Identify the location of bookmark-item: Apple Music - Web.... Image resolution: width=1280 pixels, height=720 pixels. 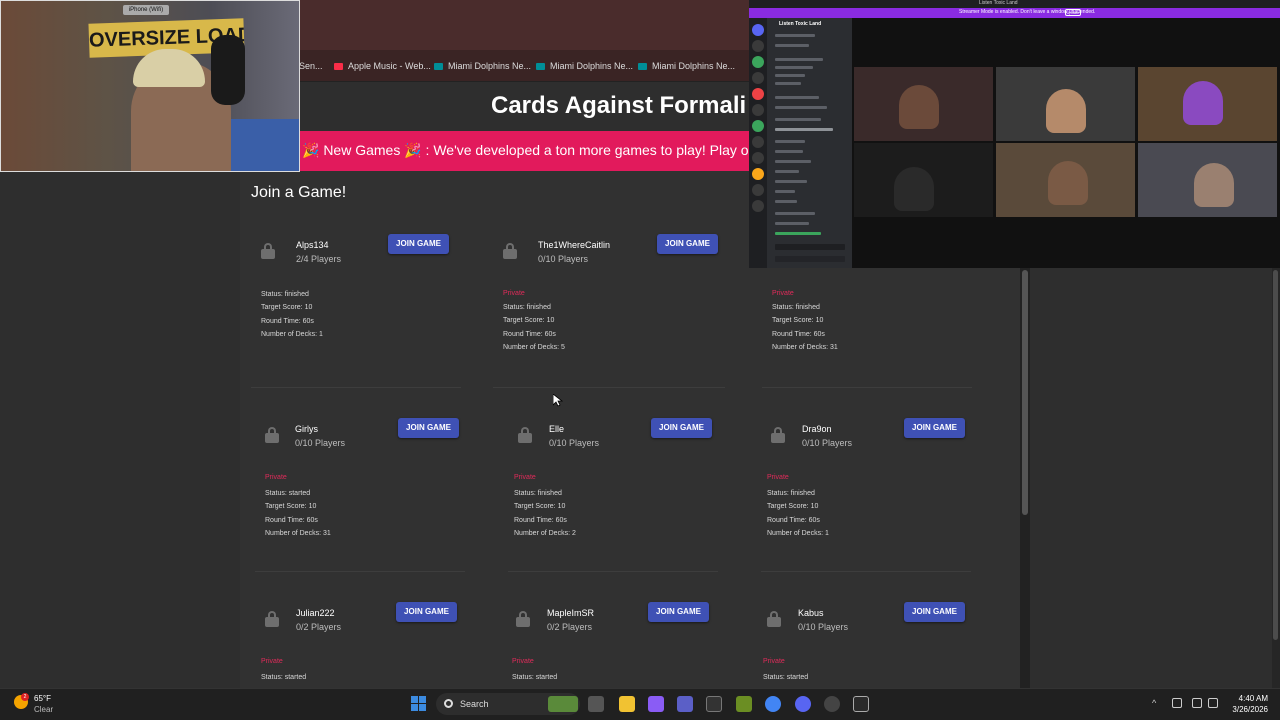
(382, 66).